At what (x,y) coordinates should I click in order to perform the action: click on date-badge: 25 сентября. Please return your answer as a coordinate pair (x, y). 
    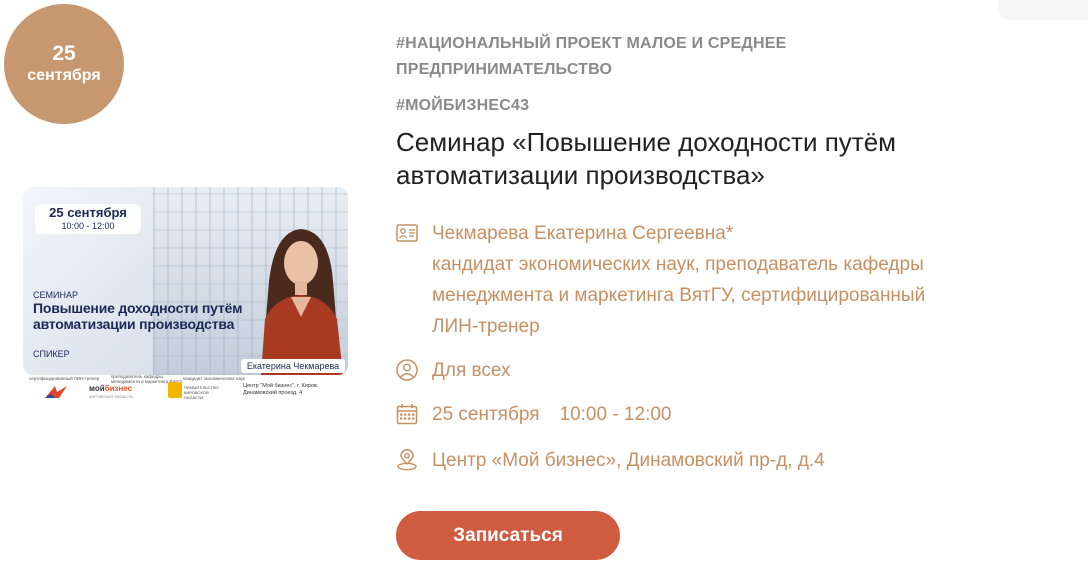
    Looking at the image, I should click on (64, 64).